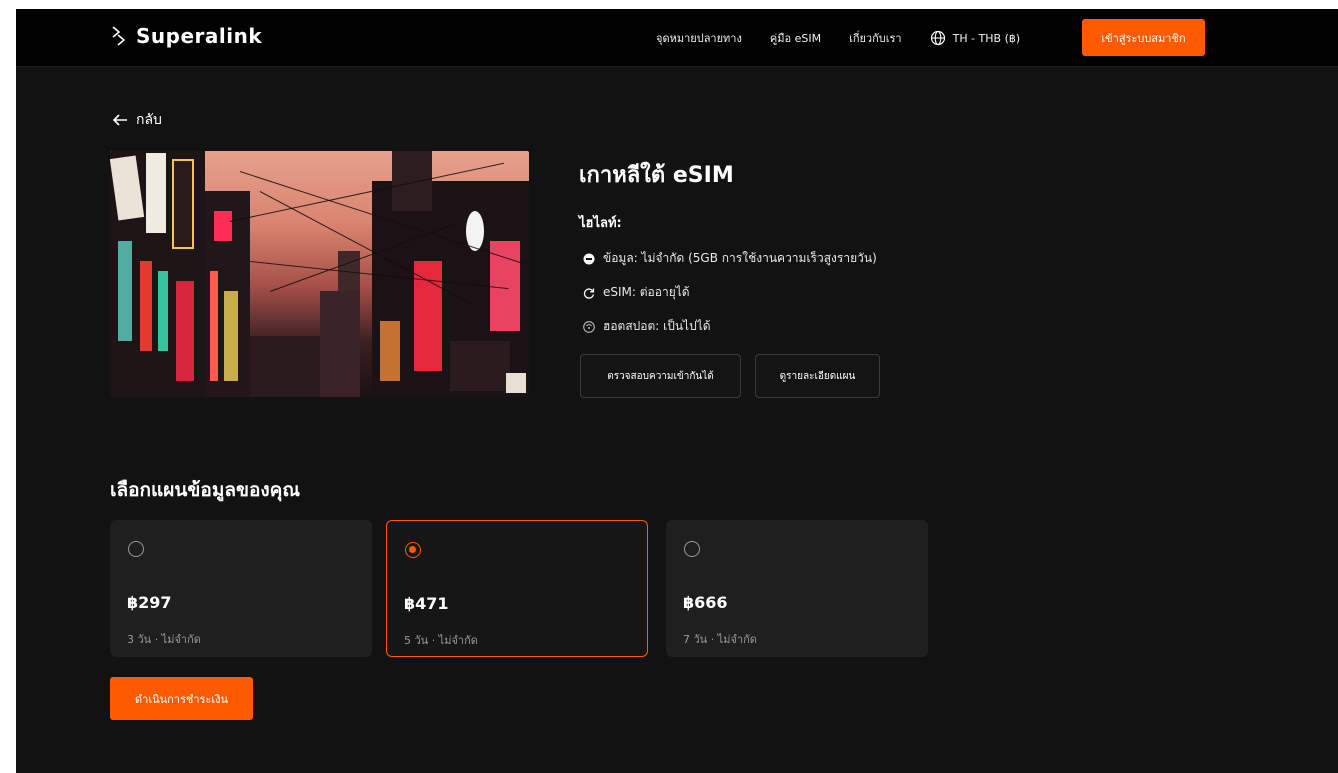  Describe the element at coordinates (241, 588) in the screenshot. I see `plan-option-3-days: ฿297 3 วัน · ไม่จำกัด` at that location.